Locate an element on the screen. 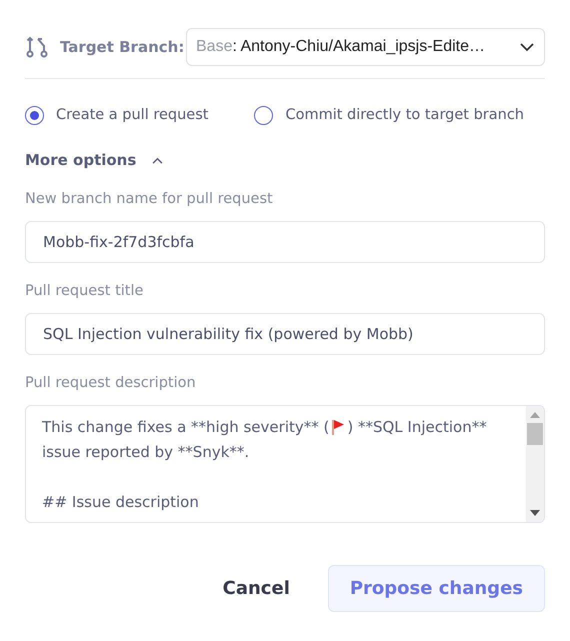 Image resolution: width=570 pixels, height=641 pixels. branch-icon is located at coordinates (37, 47).